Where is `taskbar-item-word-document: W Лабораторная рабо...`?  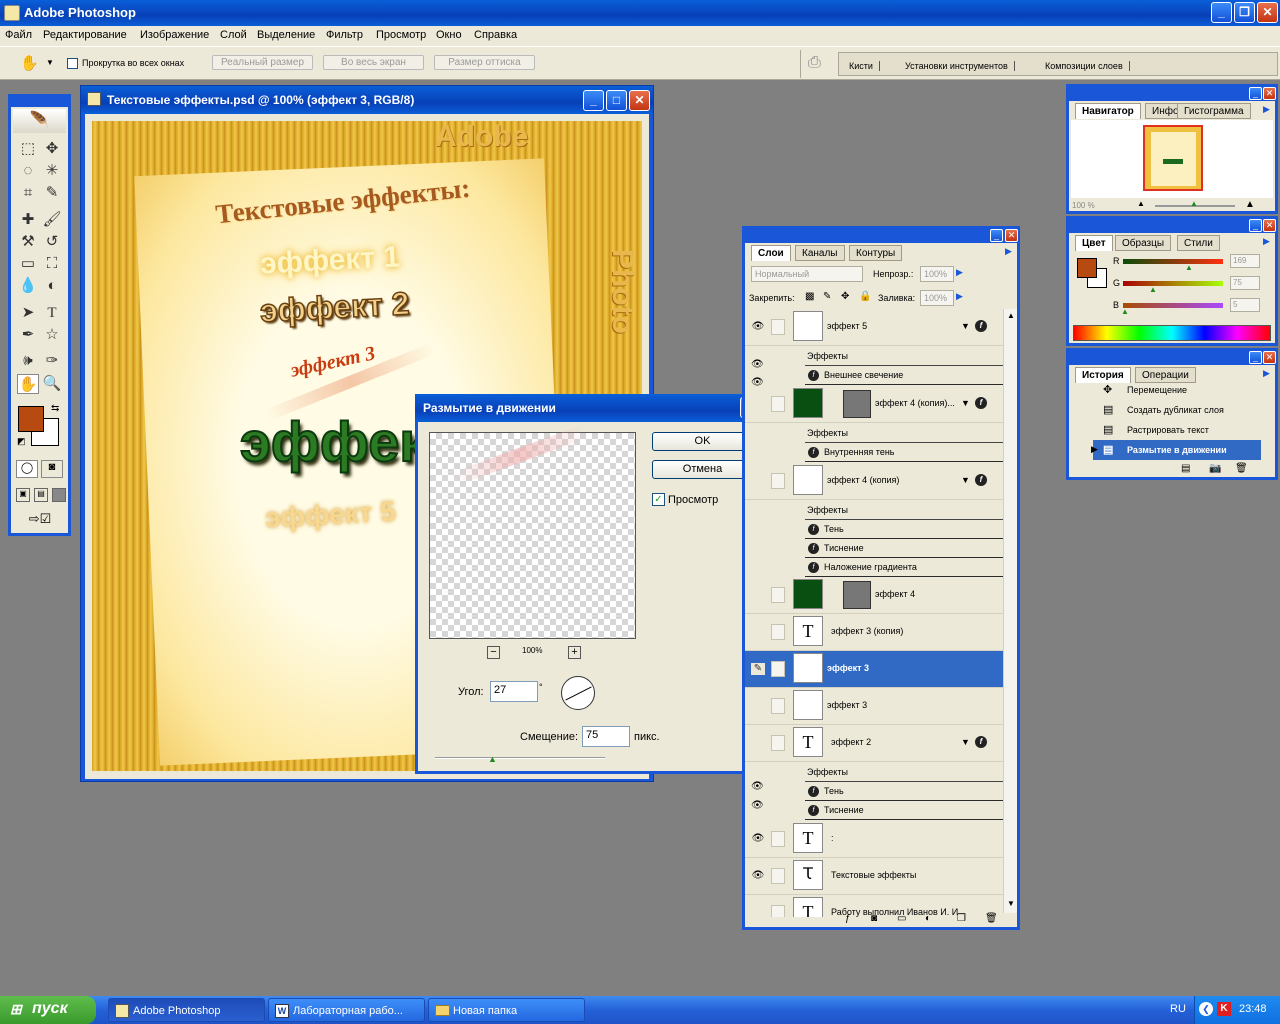 taskbar-item-word-document: W Лабораторная рабо... is located at coordinates (346, 1010).